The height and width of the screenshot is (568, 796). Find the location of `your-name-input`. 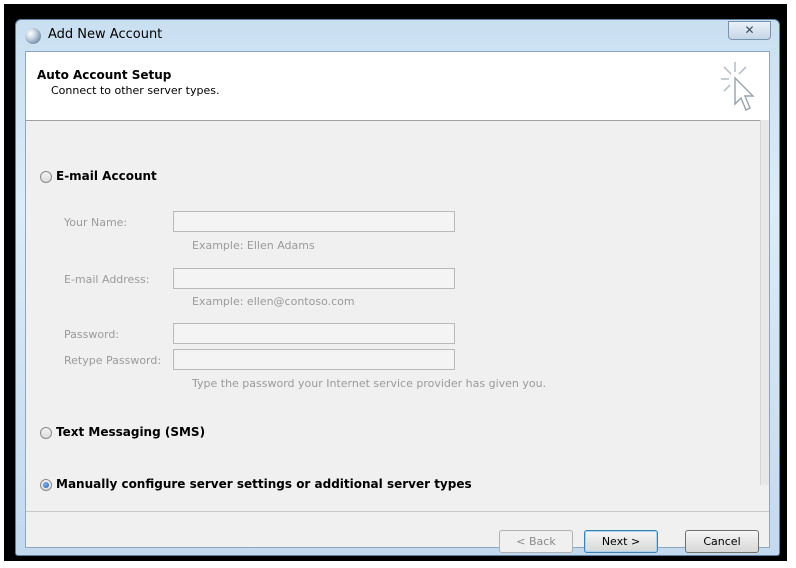

your-name-input is located at coordinates (314, 221).